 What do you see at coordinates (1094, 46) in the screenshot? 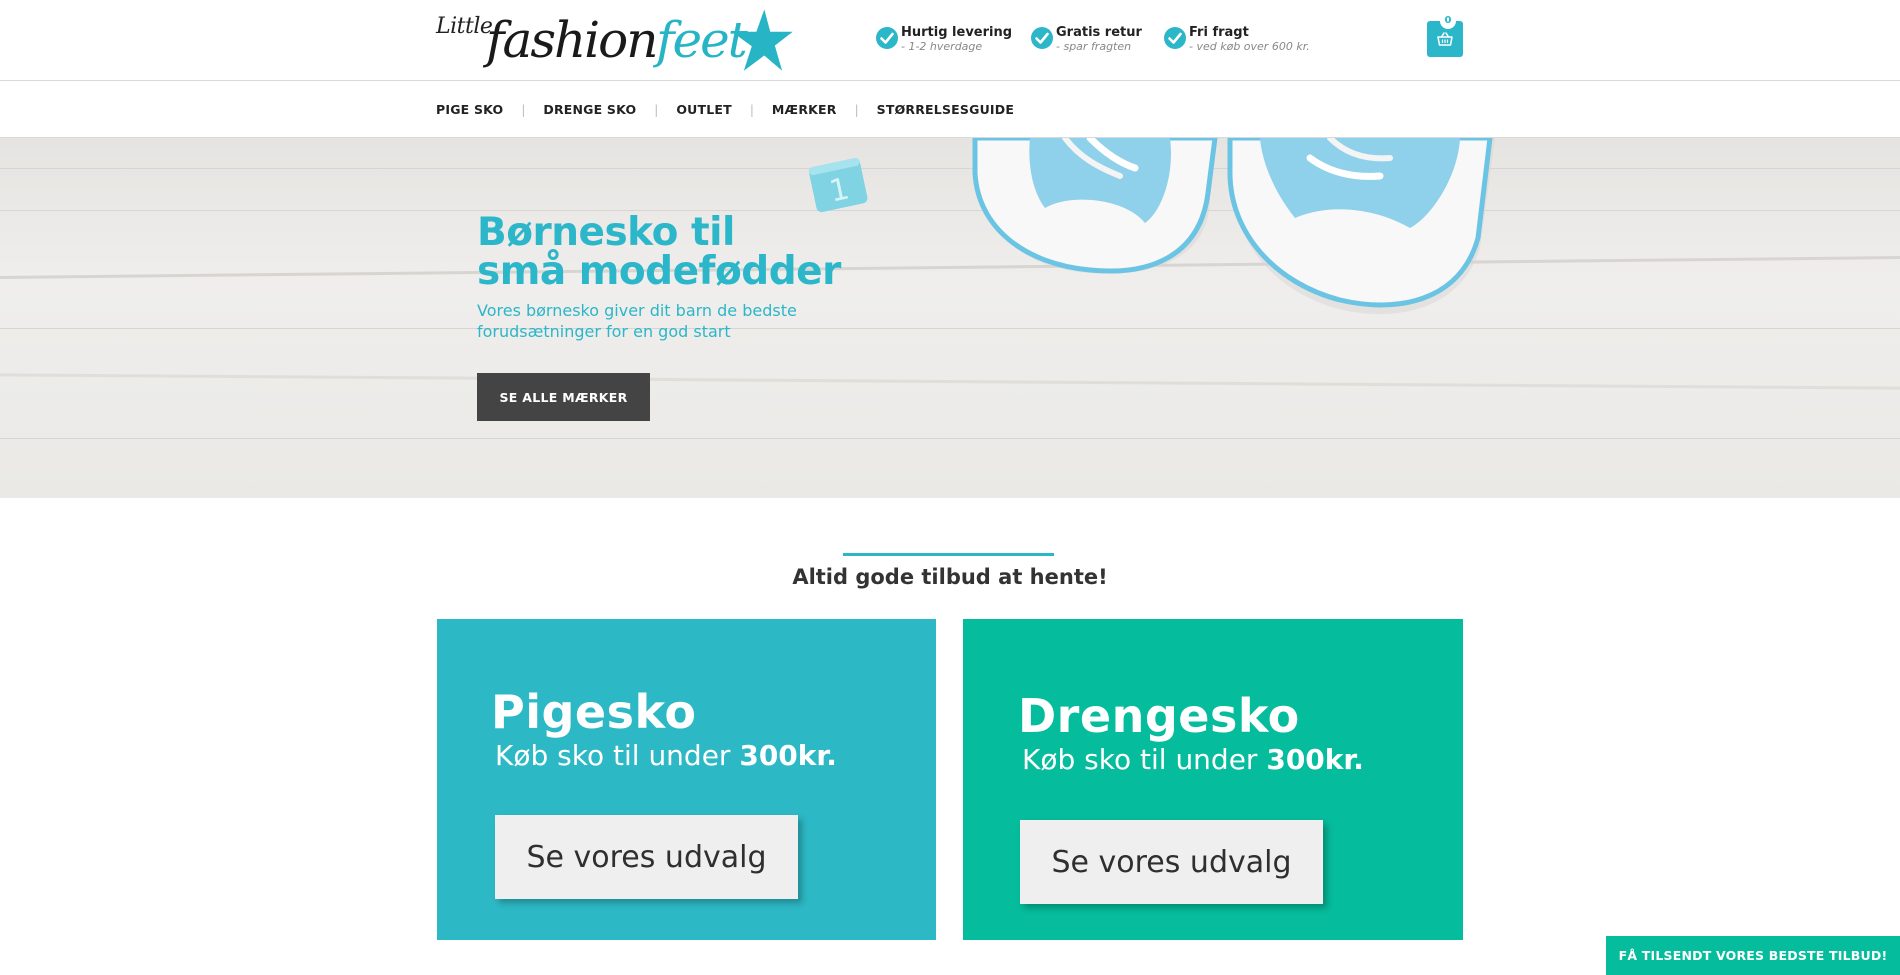
I see `usp-subtitle: - spar fragten` at bounding box center [1094, 46].